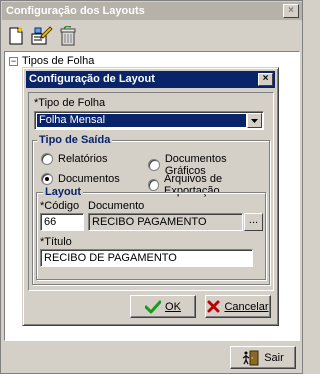 This screenshot has height=374, width=320. What do you see at coordinates (152, 11) in the screenshot?
I see `outer-titlebar: Configuração dos Layouts ×` at bounding box center [152, 11].